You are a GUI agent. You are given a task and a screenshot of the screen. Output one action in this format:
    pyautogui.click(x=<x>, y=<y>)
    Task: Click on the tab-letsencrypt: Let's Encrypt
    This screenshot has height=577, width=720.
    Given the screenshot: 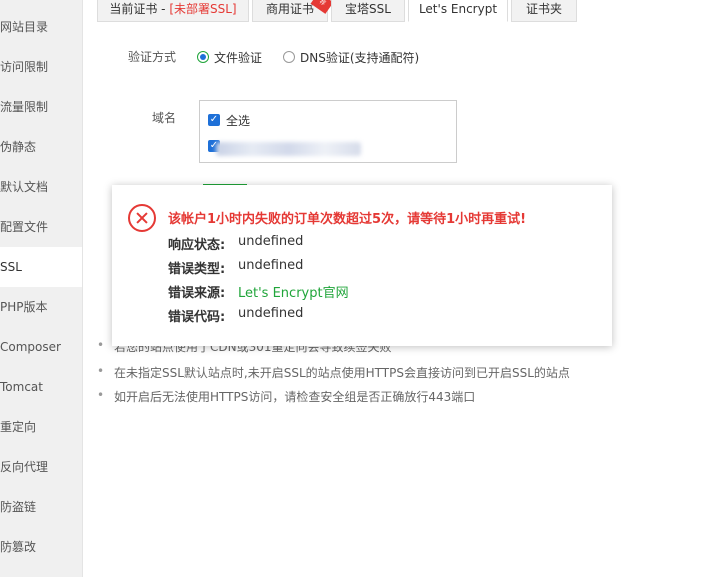 What is the action you would take?
    pyautogui.click(x=458, y=11)
    